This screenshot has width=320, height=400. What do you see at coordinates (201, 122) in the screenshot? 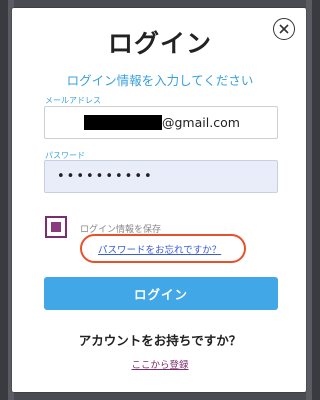
I see `email-value-suffix: @gmail.com` at bounding box center [201, 122].